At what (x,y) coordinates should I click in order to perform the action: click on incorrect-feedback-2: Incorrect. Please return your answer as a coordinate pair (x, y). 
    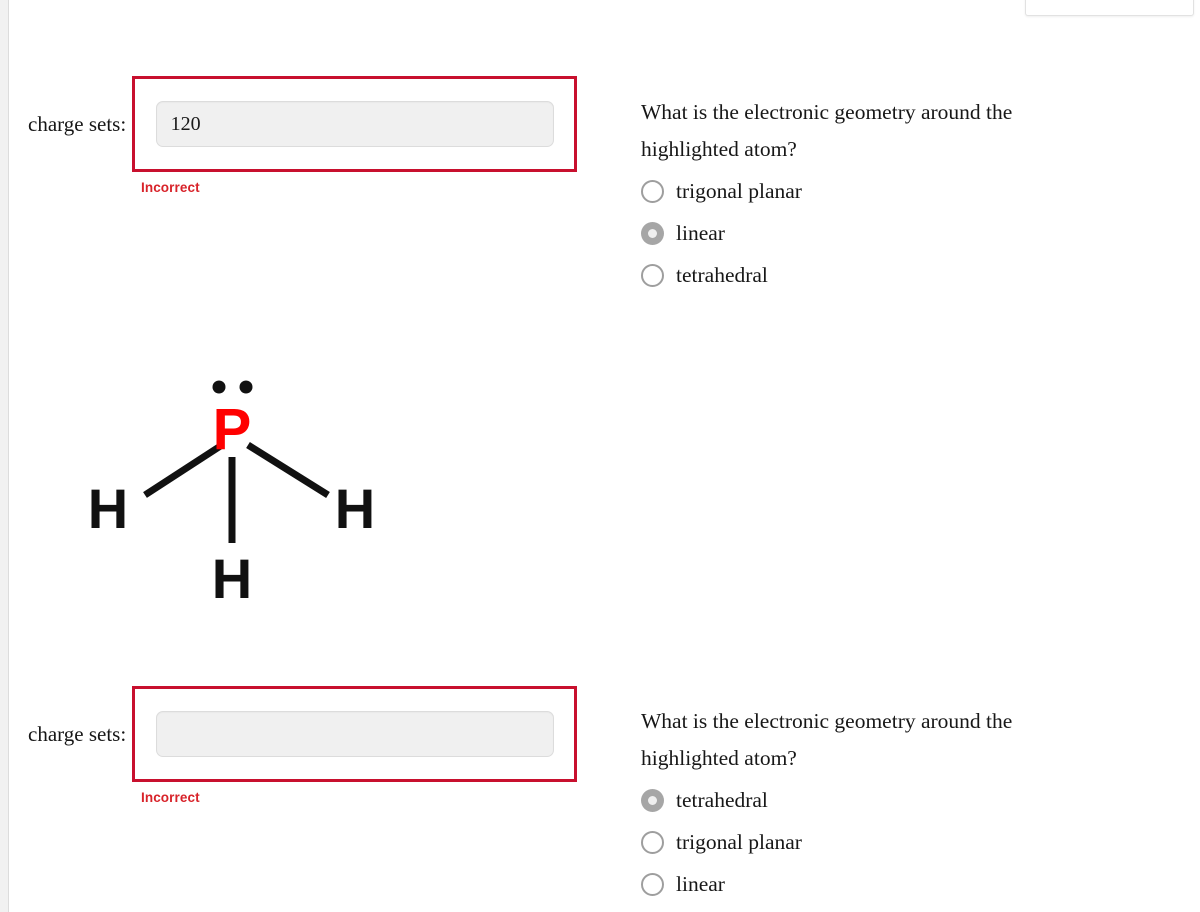
    Looking at the image, I should click on (170, 797).